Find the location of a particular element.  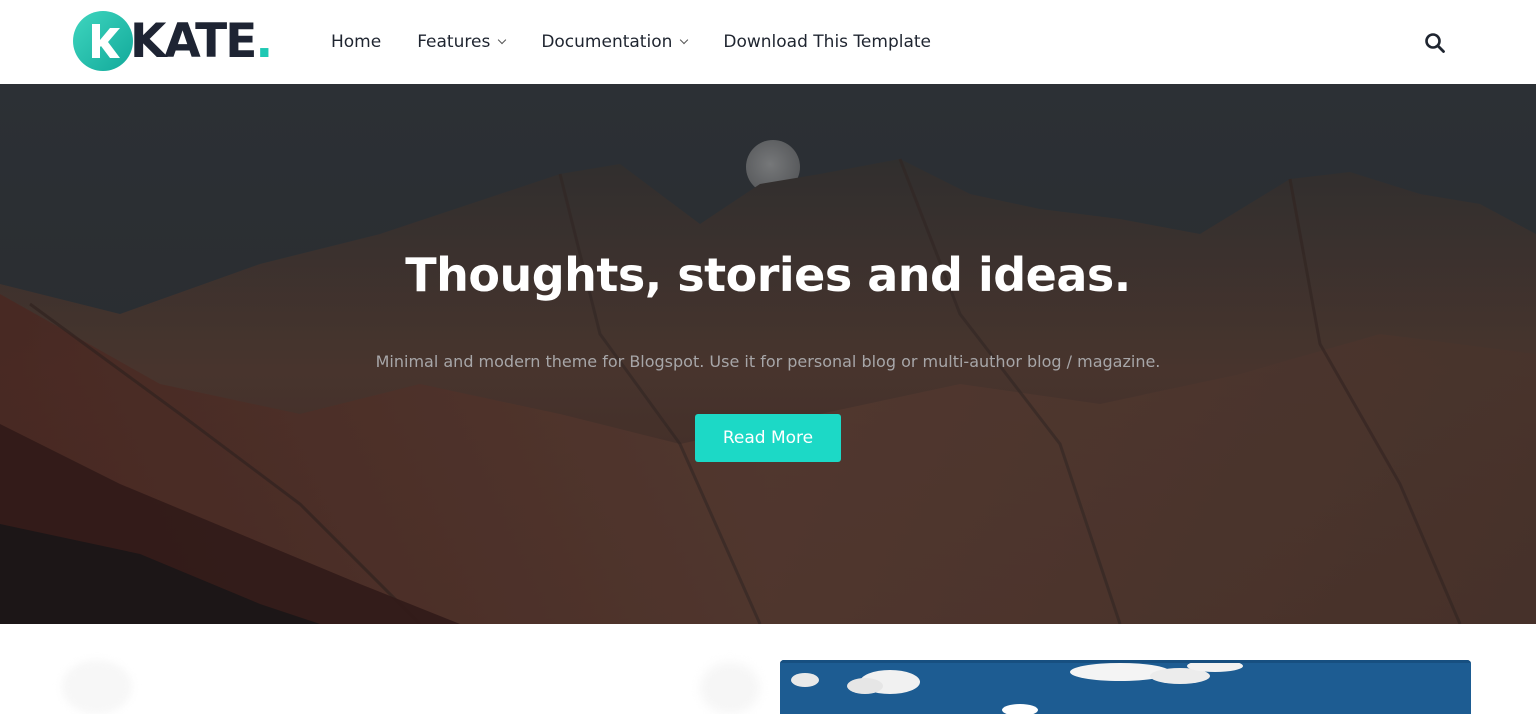

search-button is located at coordinates (1435, 43).